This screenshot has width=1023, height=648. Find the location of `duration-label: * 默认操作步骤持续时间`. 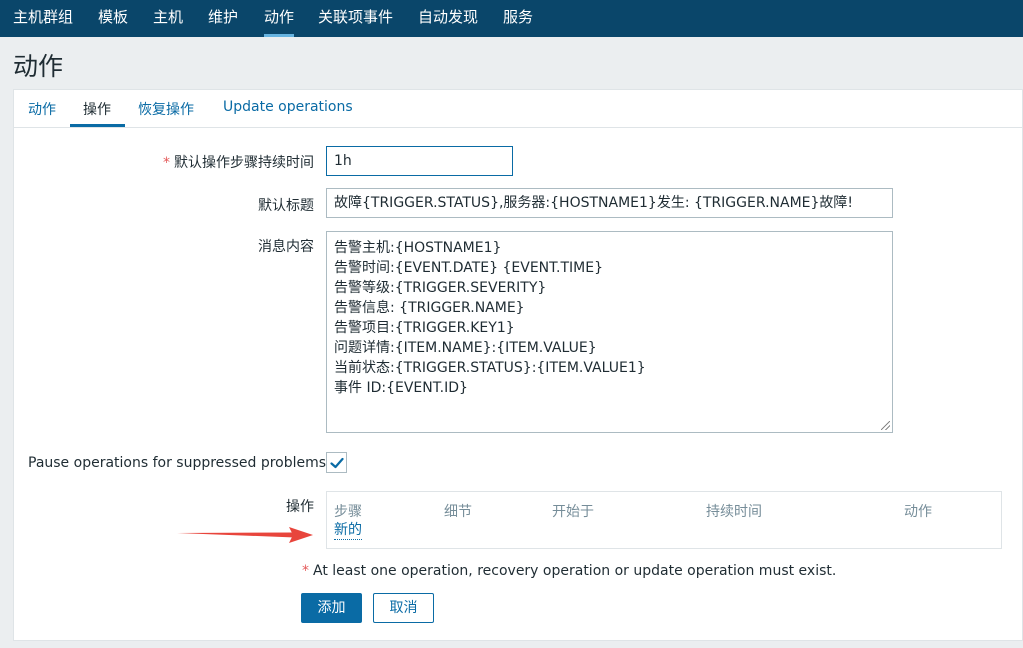

duration-label: * 默认操作步骤持续时间 is located at coordinates (238, 163).